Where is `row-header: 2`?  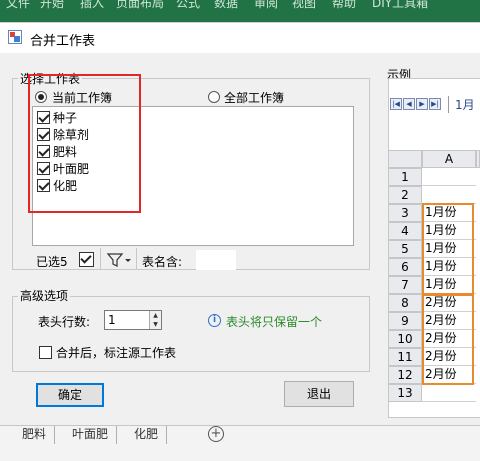 row-header: 2 is located at coordinates (405, 195).